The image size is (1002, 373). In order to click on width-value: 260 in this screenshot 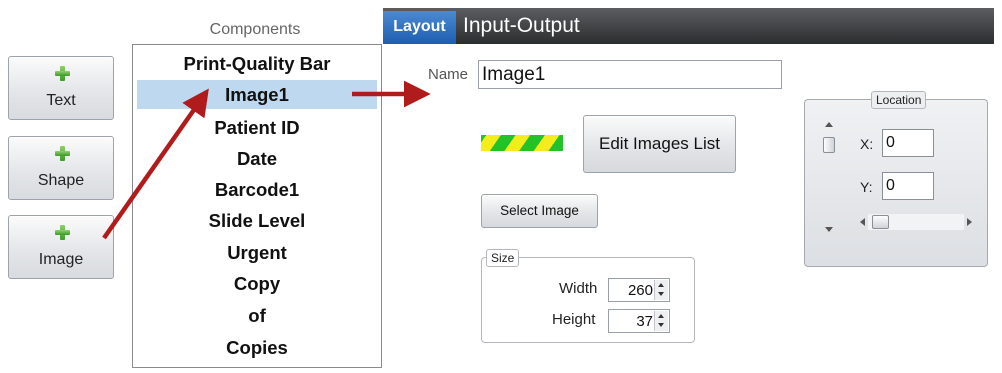, I will do `click(640, 290)`.